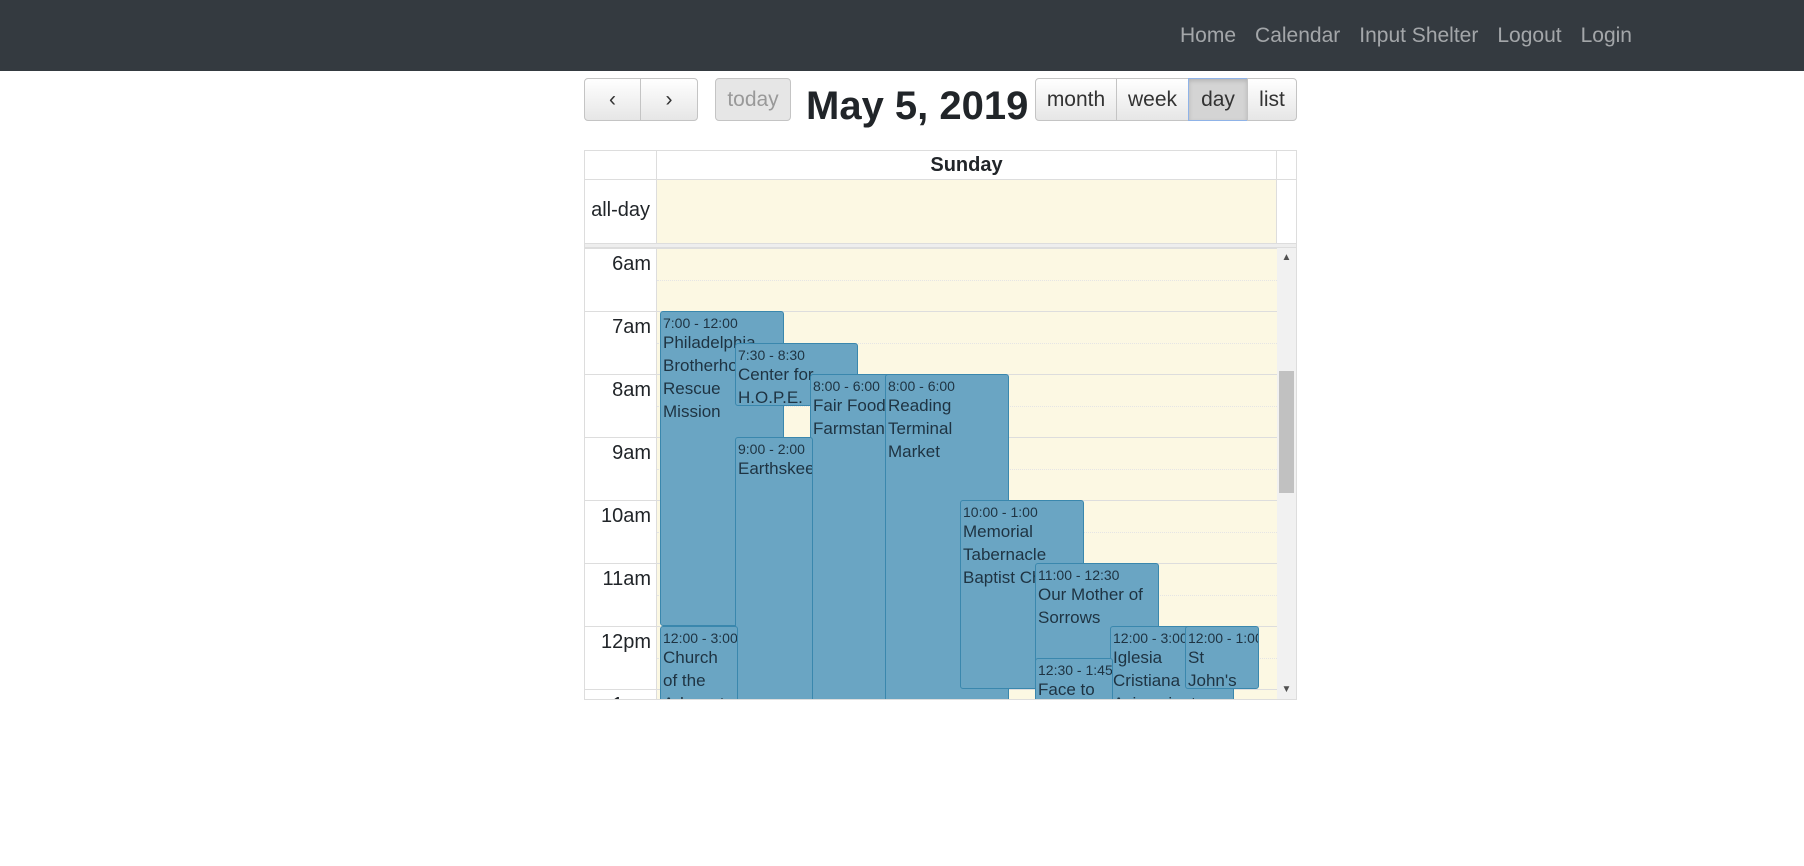 The height and width of the screenshot is (866, 1804). I want to click on event-time: 9:00 - 2:00, so click(771, 449).